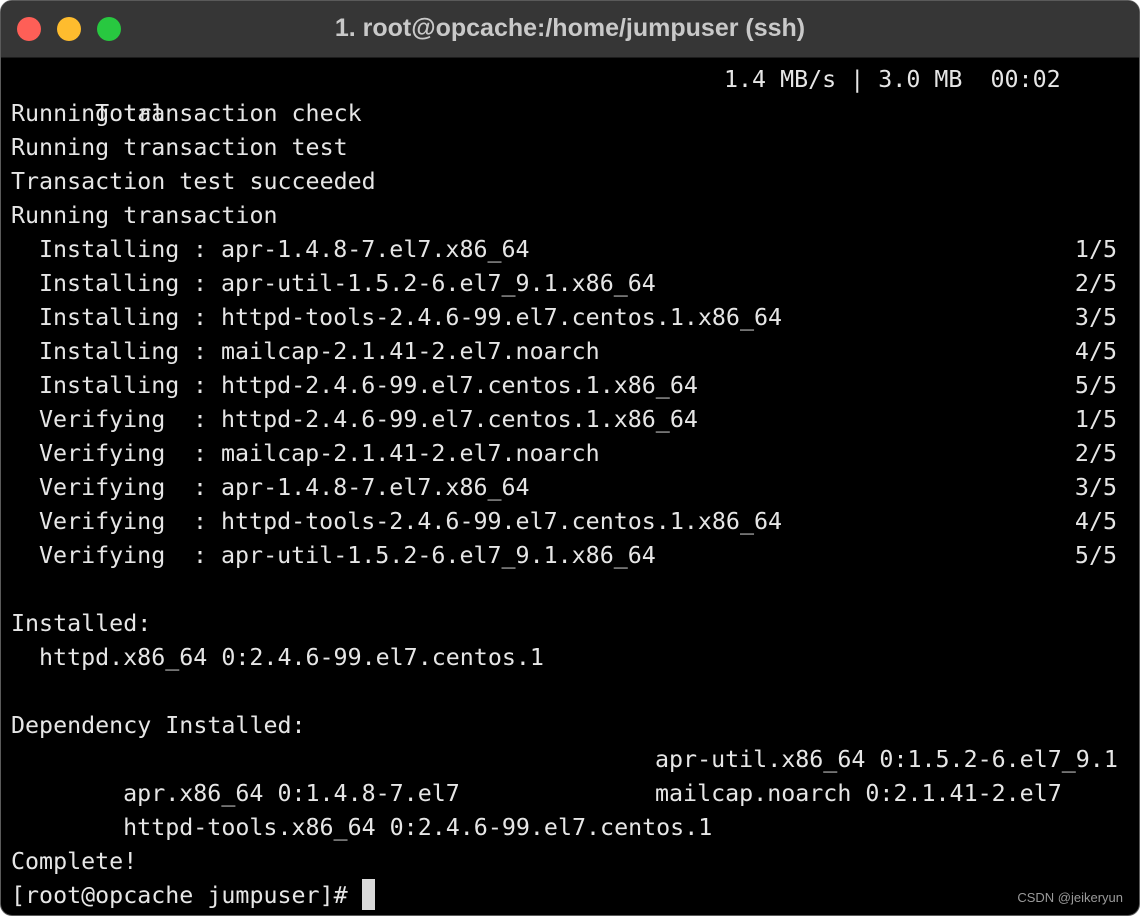  Describe the element at coordinates (74, 861) in the screenshot. I see `complete-line: Complete!` at that location.